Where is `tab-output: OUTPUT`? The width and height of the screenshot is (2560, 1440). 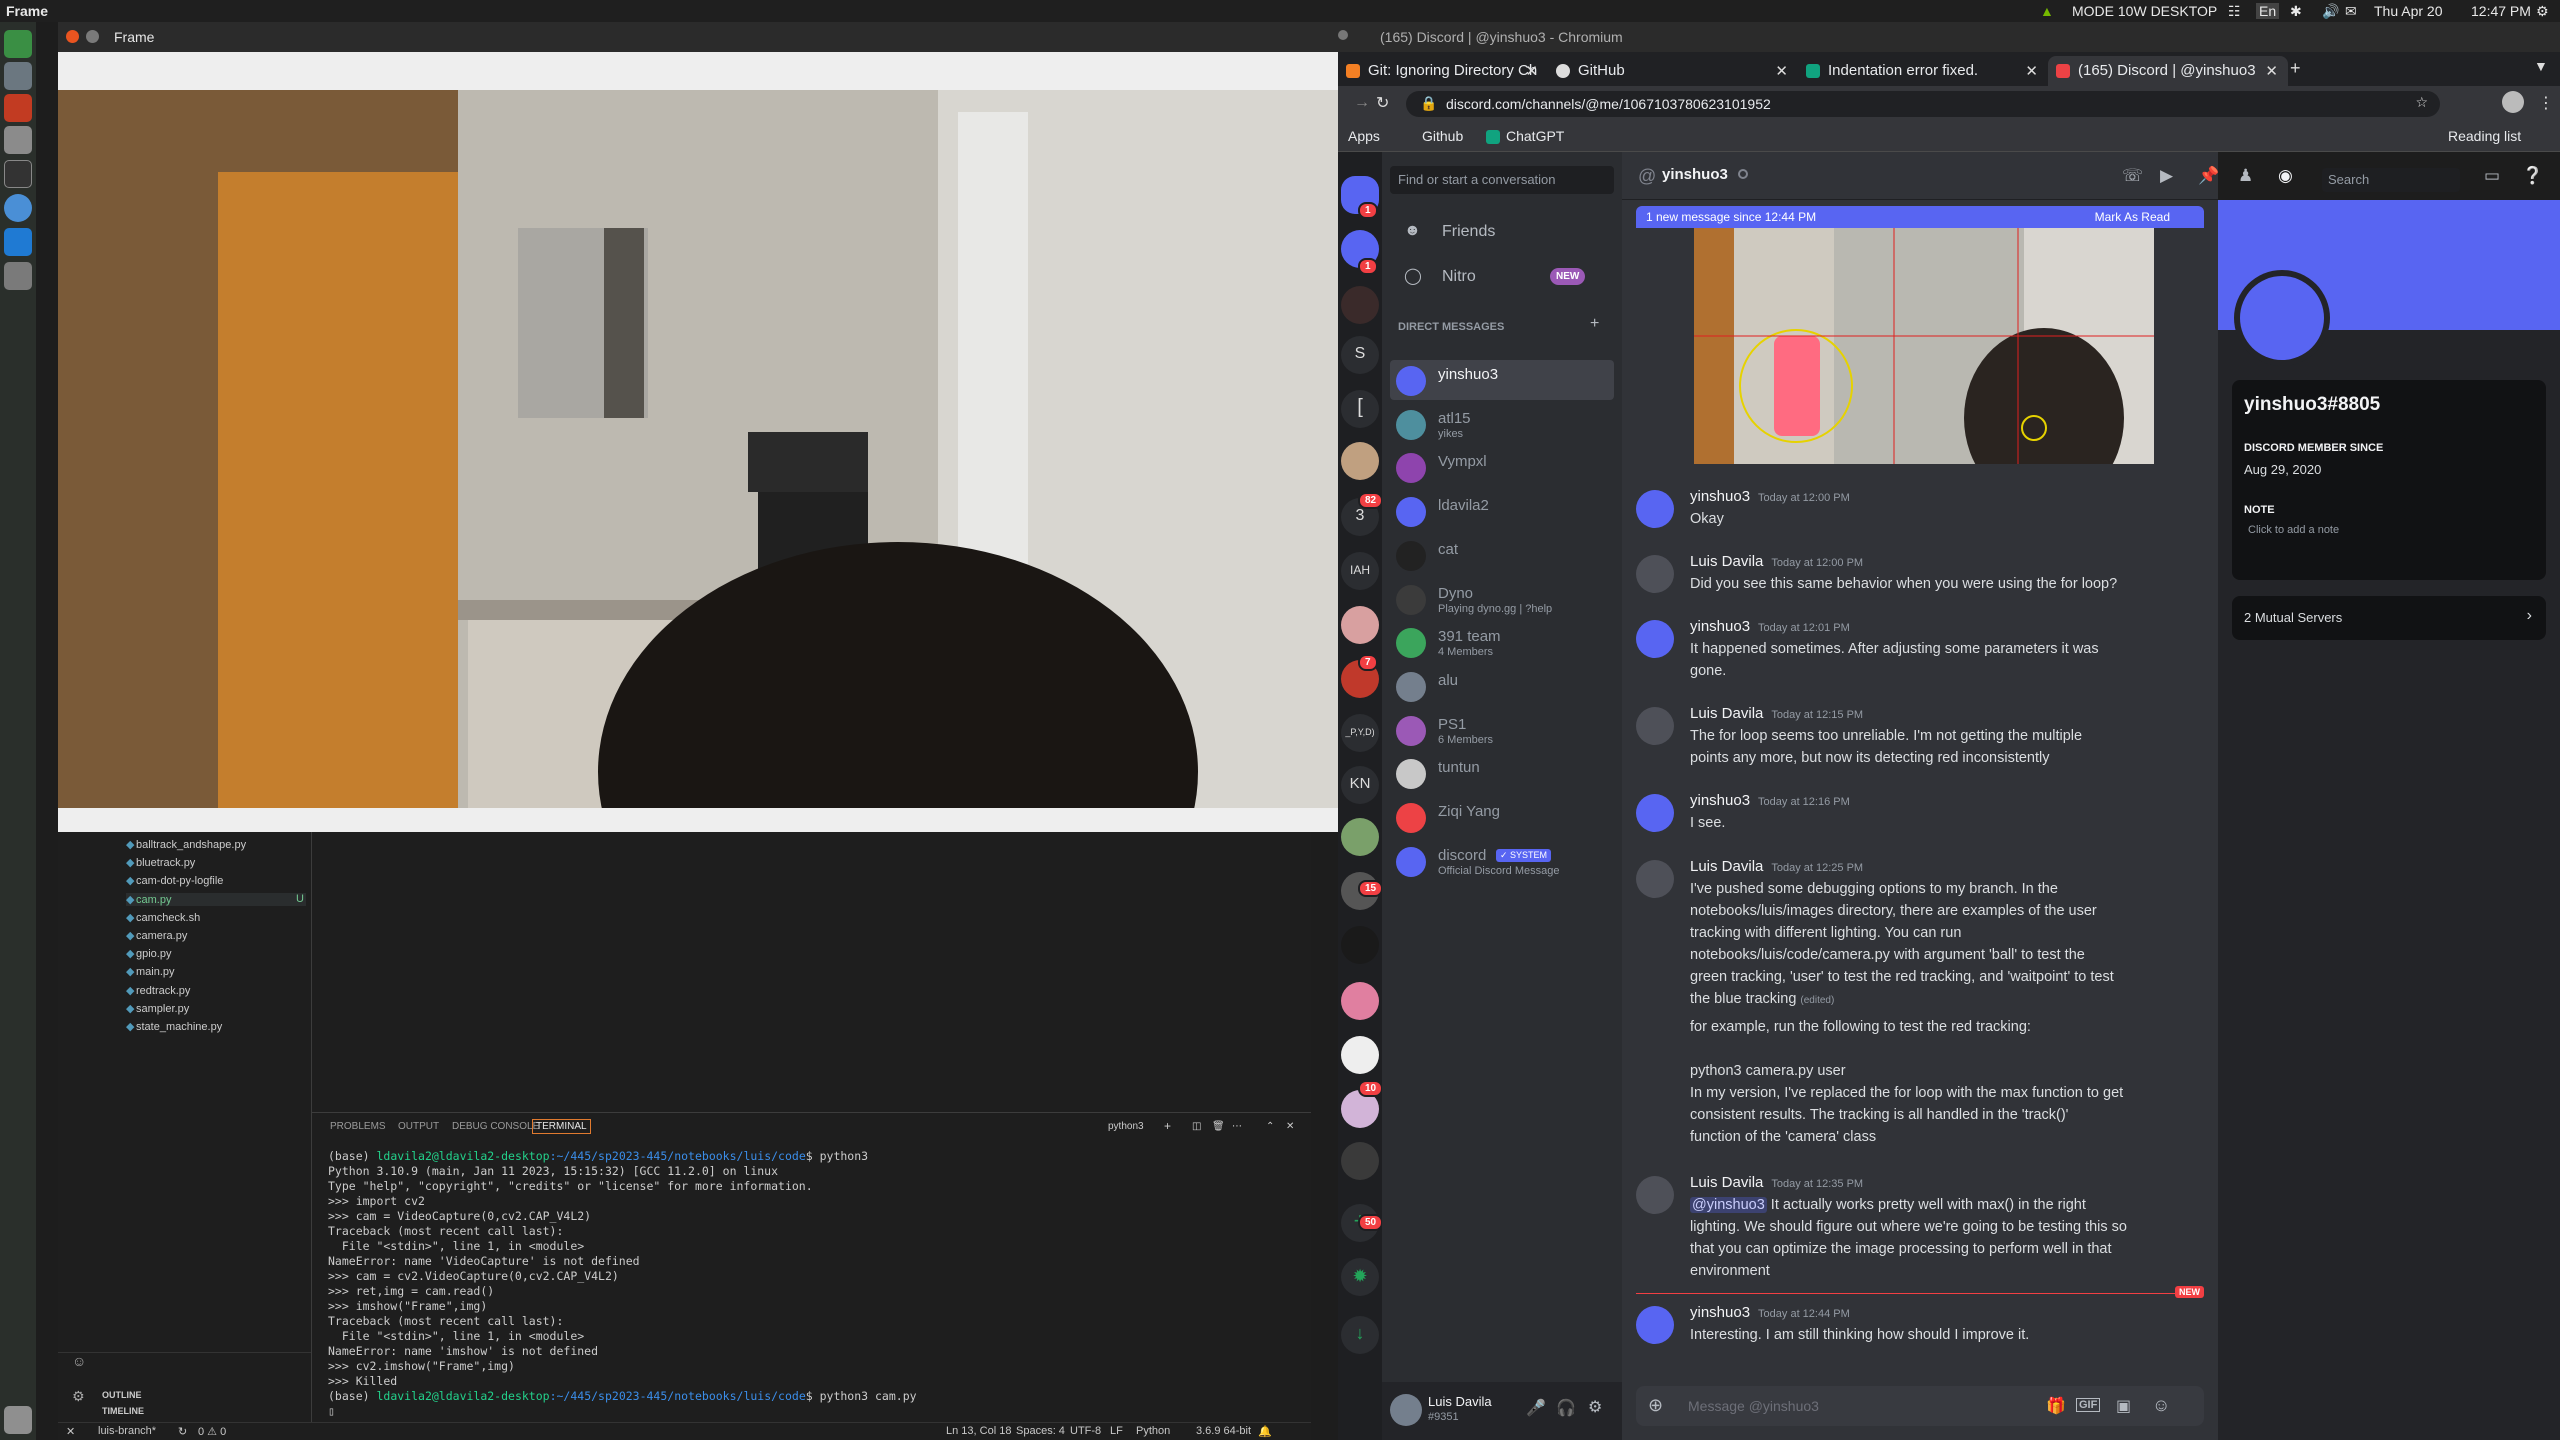
tab-output: OUTPUT is located at coordinates (418, 1126).